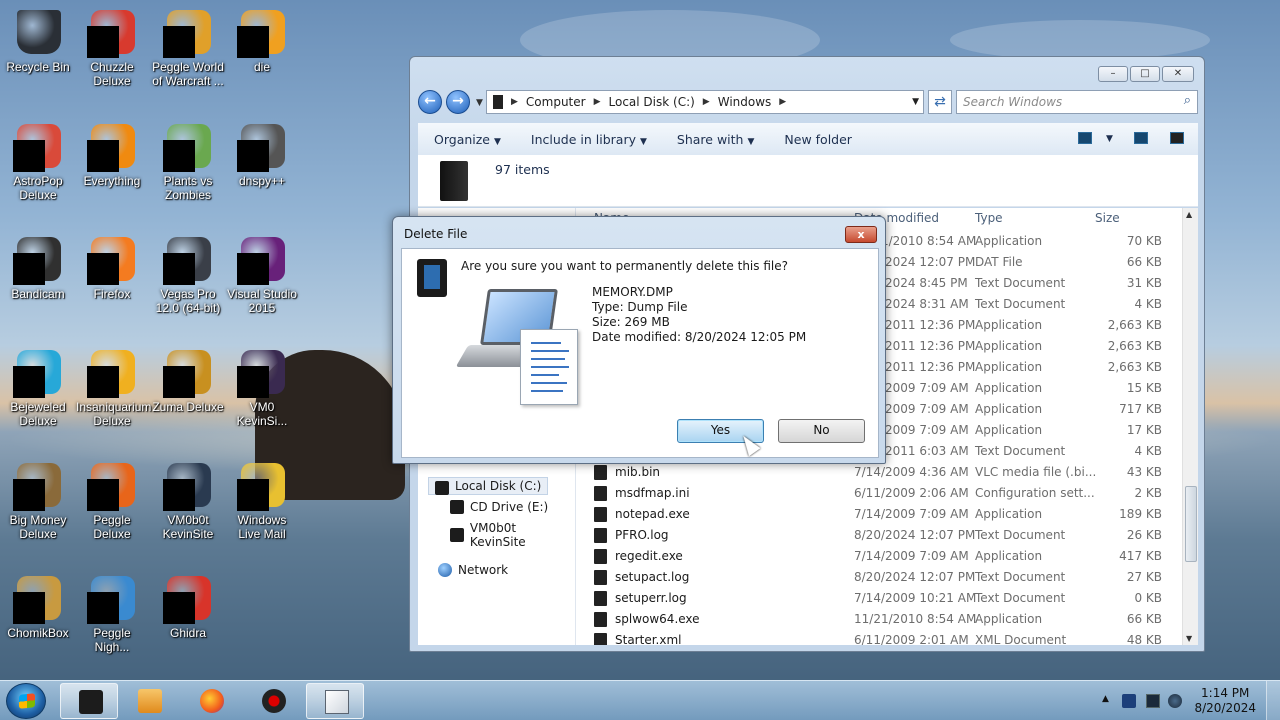  I want to click on desktop-icon: Visual Studio 2015, so click(262, 273).